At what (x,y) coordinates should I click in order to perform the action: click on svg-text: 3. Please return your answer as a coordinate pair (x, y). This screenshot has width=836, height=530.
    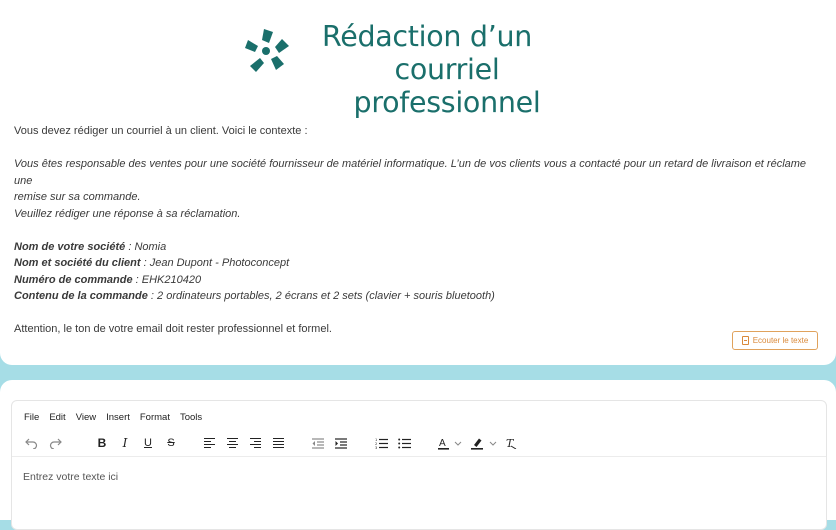
    Looking at the image, I should click on (376, 447).